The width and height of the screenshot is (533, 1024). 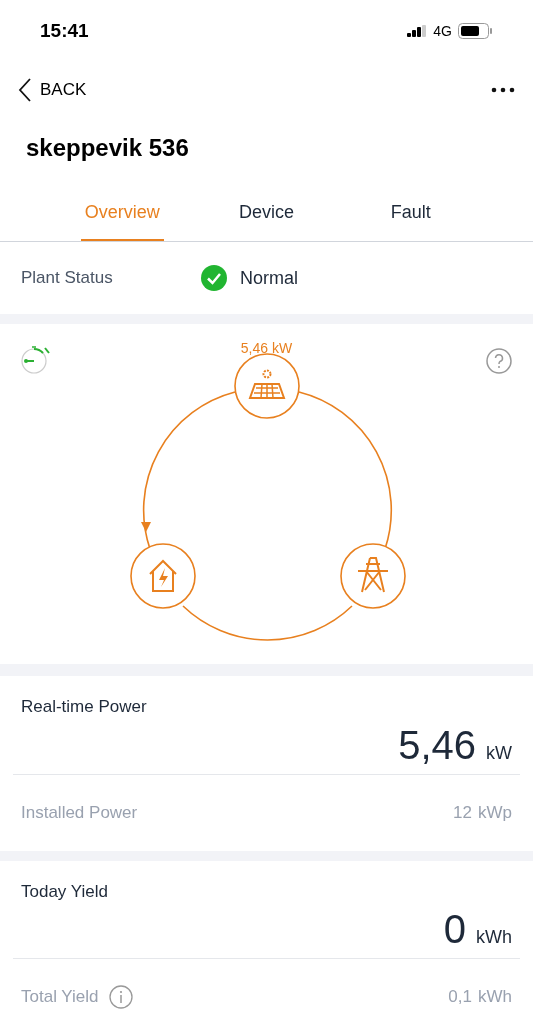 What do you see at coordinates (79, 812) in the screenshot?
I see `metric-sub-label: Installed Power` at bounding box center [79, 812].